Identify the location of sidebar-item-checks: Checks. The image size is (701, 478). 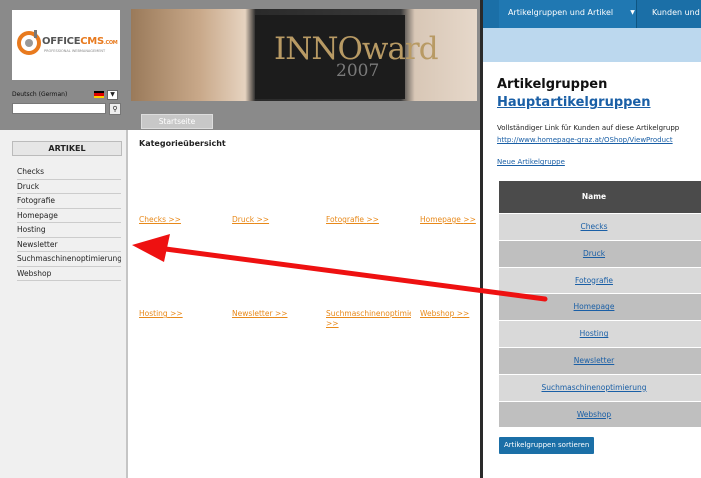
(69, 172).